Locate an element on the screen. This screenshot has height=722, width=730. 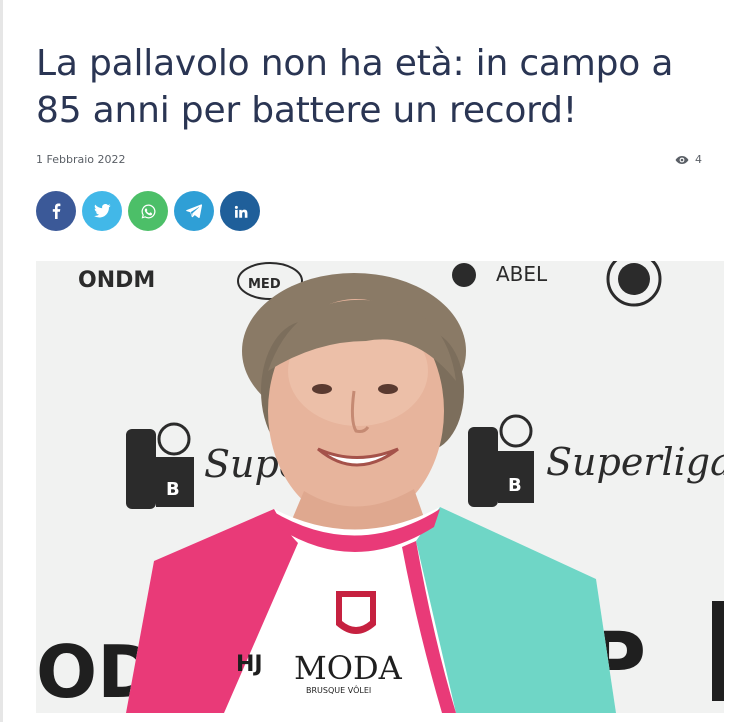
svg-text: MED is located at coordinates (264, 284).